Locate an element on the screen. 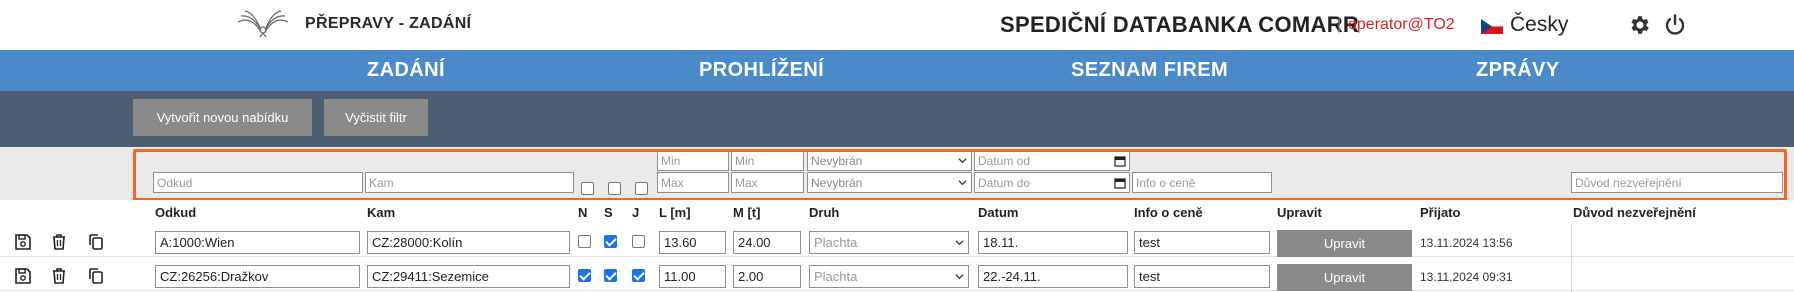 The height and width of the screenshot is (292, 1794). czech-flag-icon is located at coordinates (1492, 26).